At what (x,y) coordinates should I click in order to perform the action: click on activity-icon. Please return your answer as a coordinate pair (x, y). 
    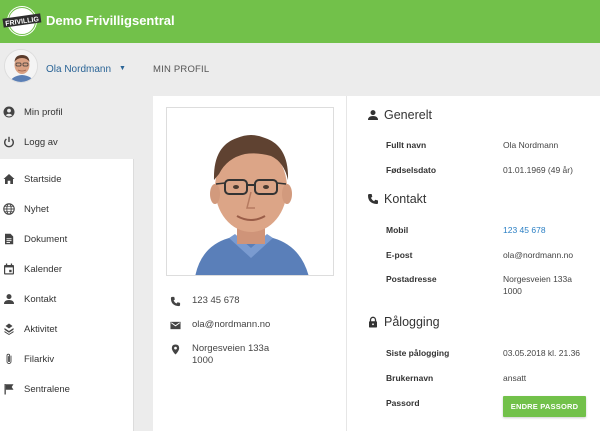
    Looking at the image, I should click on (9, 329).